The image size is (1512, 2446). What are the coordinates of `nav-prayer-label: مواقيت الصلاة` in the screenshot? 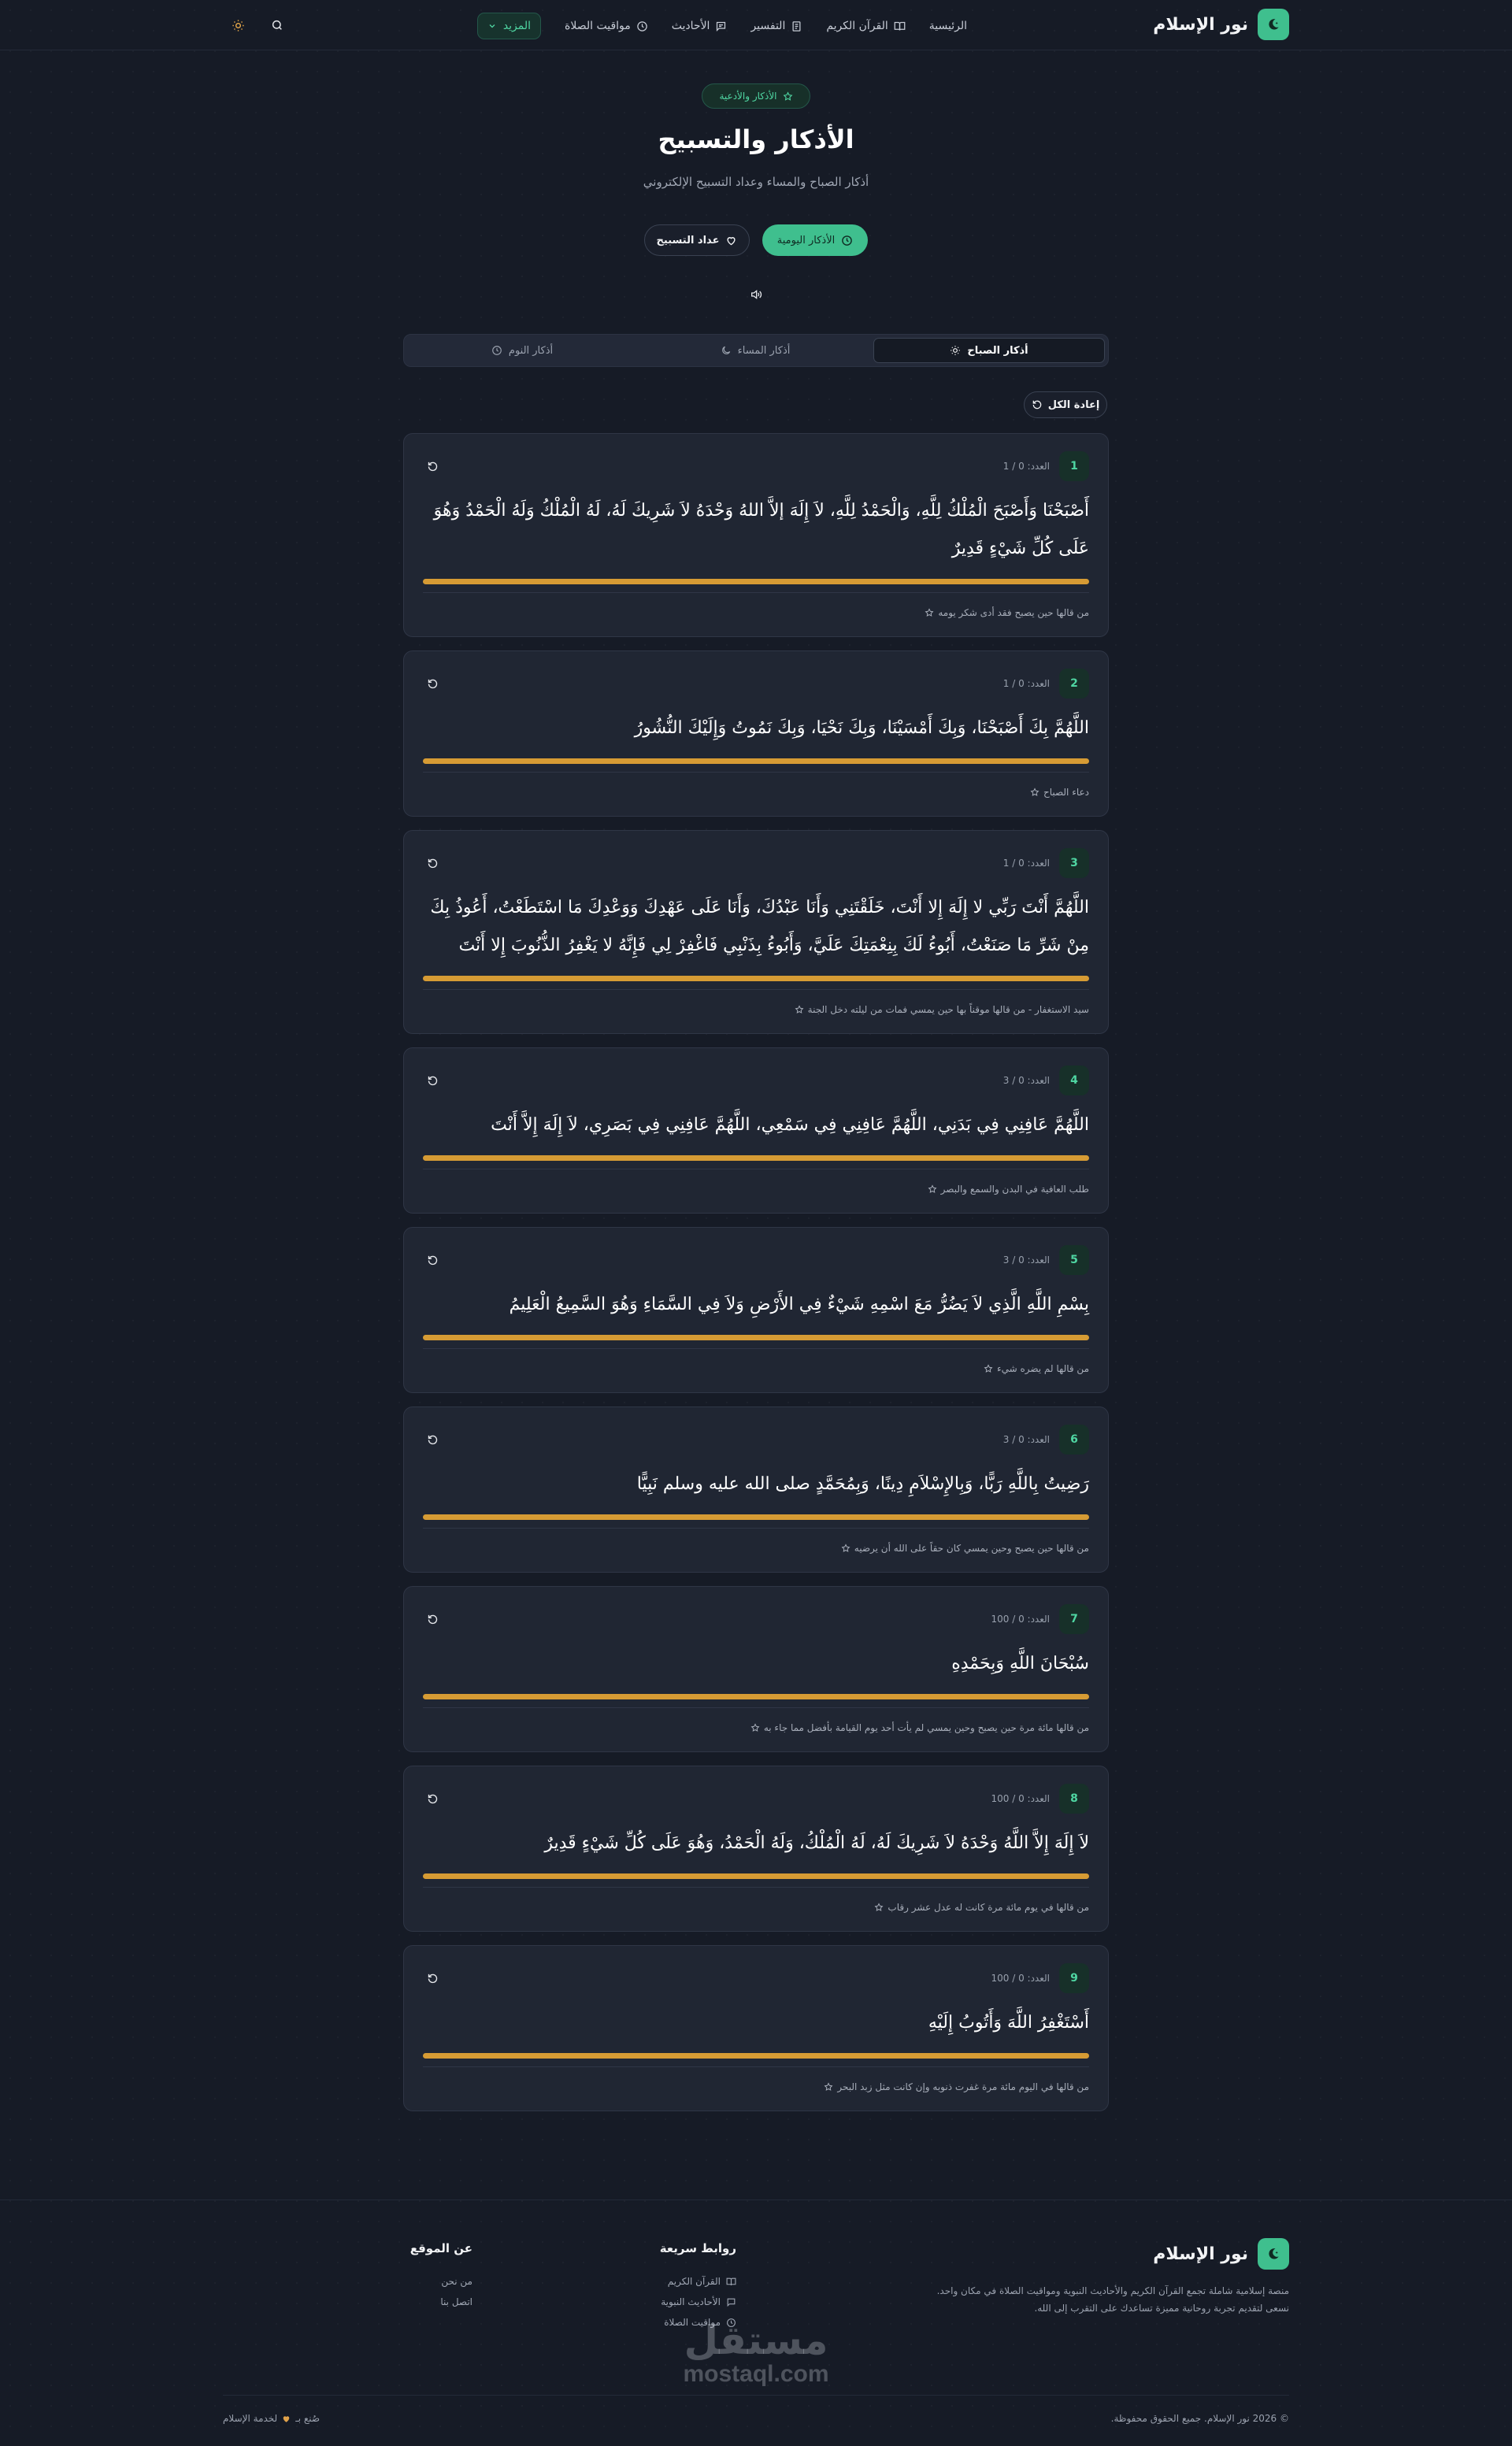 It's located at (598, 26).